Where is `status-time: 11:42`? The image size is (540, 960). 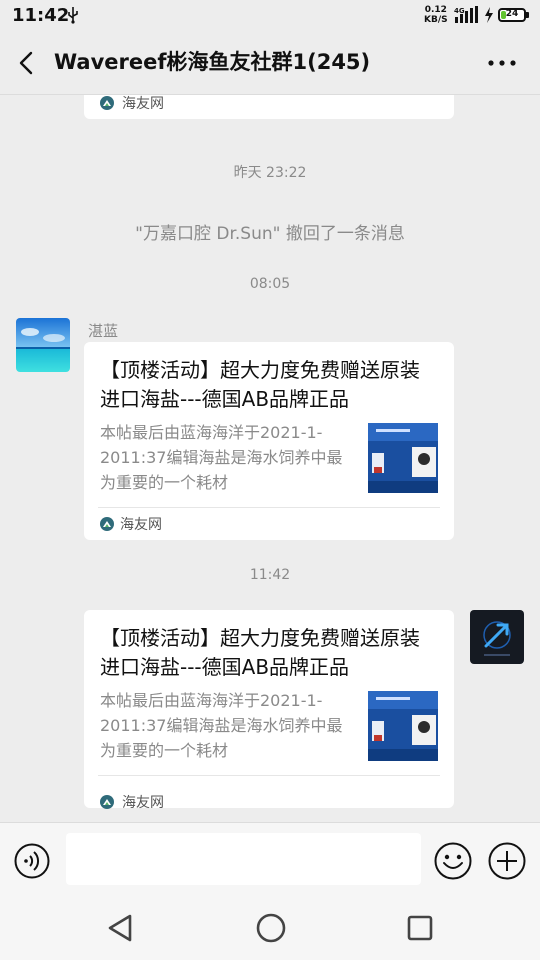 status-time: 11:42 is located at coordinates (41, 15).